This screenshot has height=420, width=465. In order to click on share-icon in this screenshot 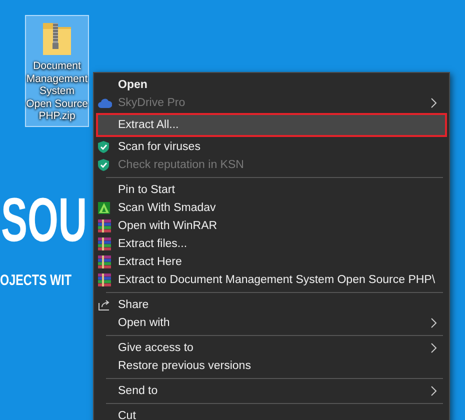, I will do `click(104, 305)`.